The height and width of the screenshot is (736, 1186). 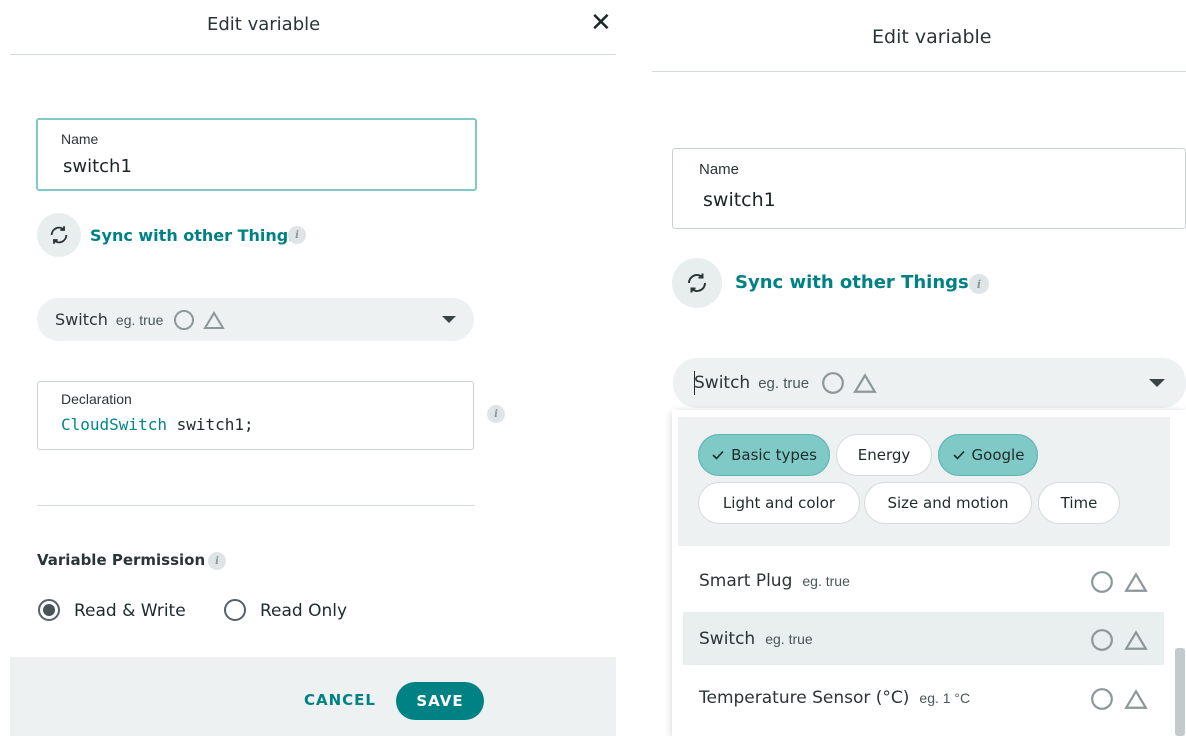 I want to click on sync-label-right: Sync with other Things, so click(x=852, y=282).